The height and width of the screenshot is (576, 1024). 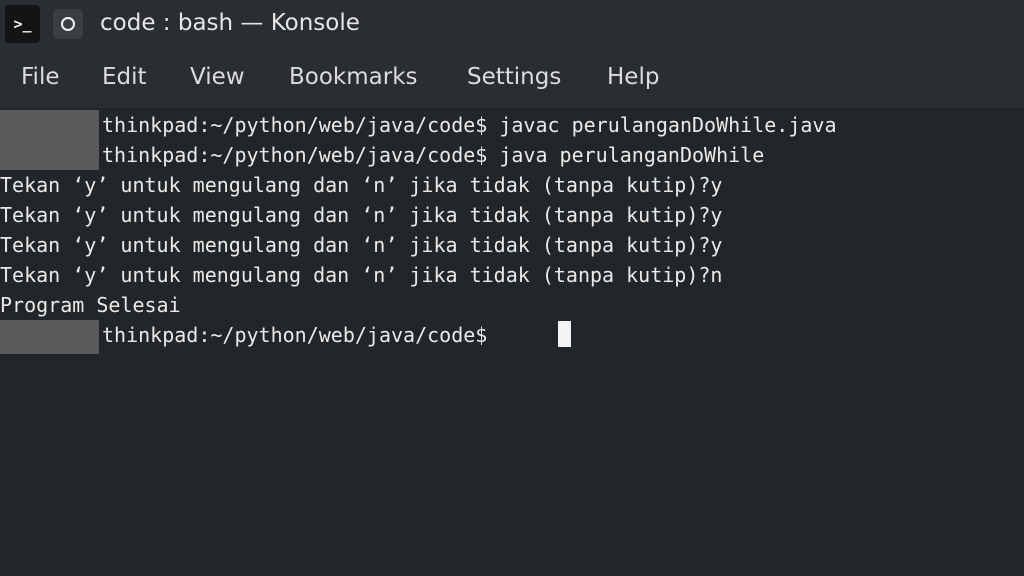 What do you see at coordinates (217, 77) in the screenshot?
I see `menu-view: View` at bounding box center [217, 77].